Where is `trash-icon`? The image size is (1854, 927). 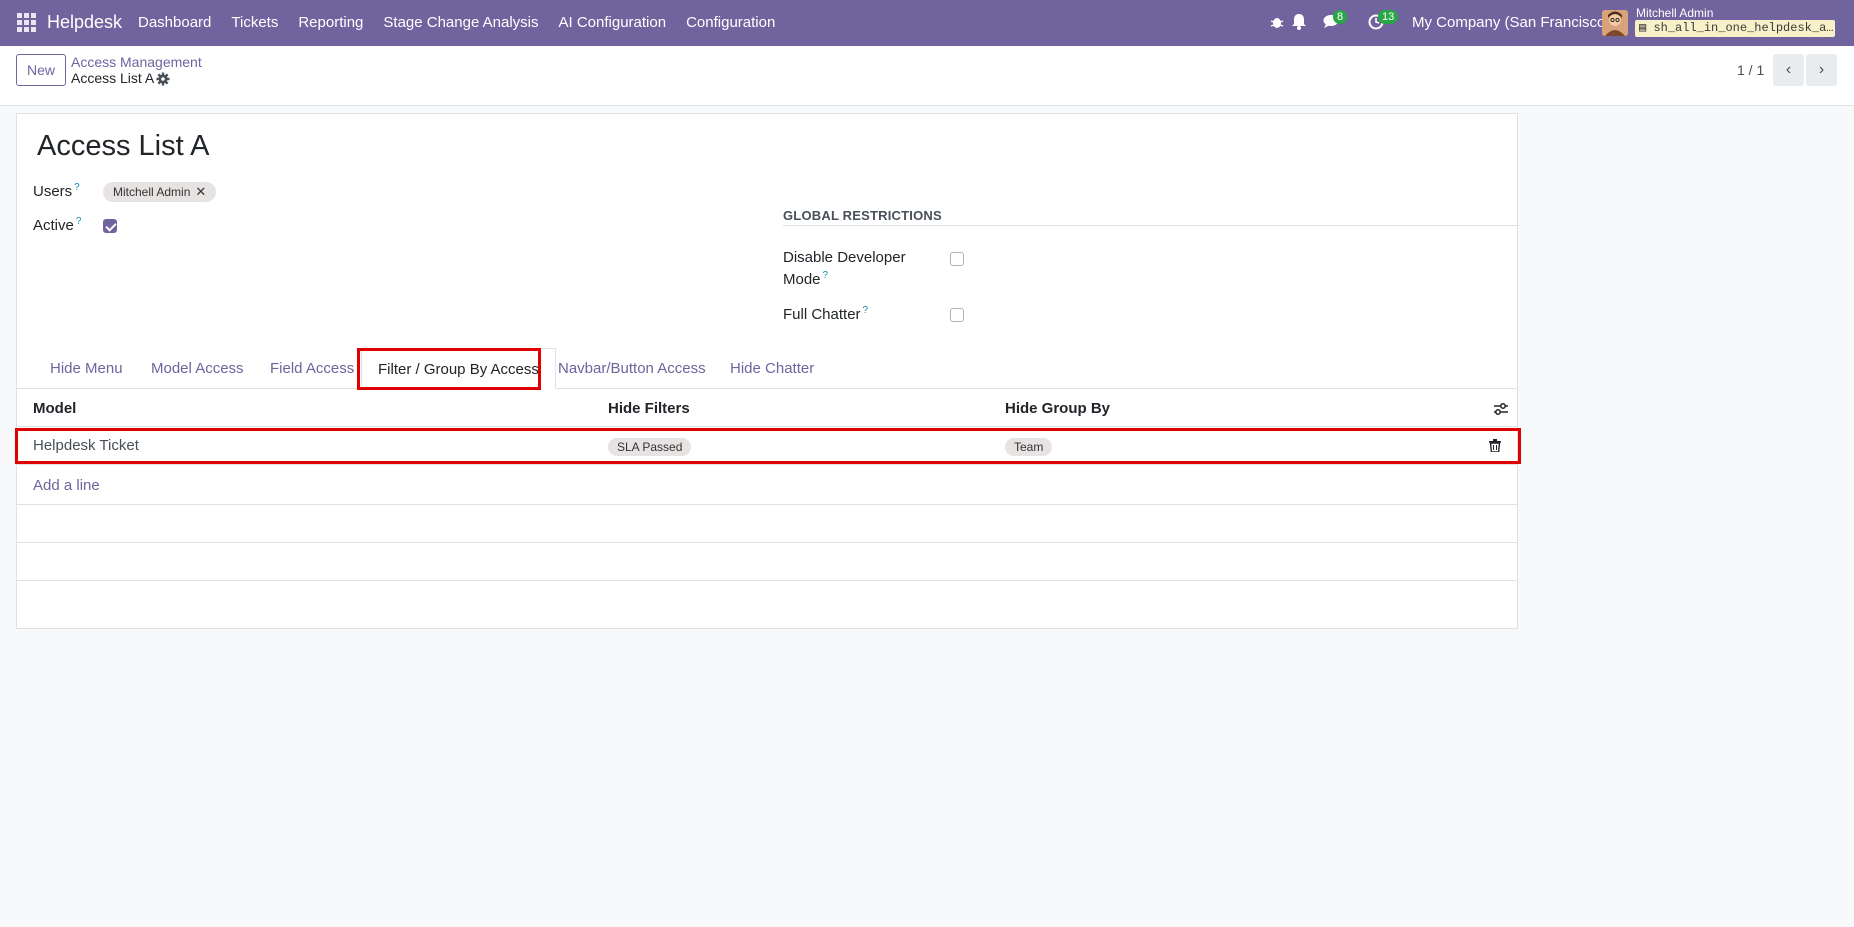 trash-icon is located at coordinates (1495, 445).